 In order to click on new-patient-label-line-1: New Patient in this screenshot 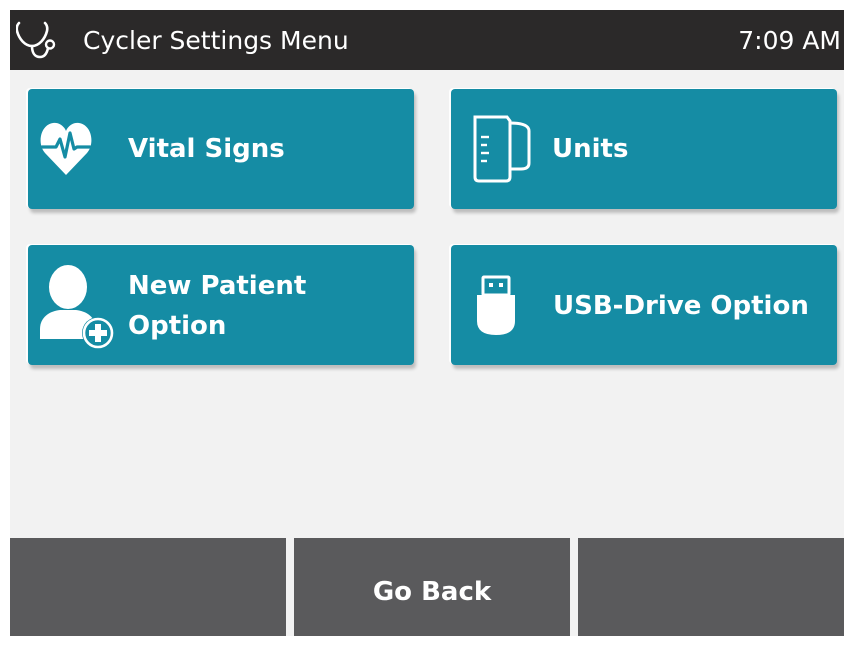, I will do `click(217, 286)`.